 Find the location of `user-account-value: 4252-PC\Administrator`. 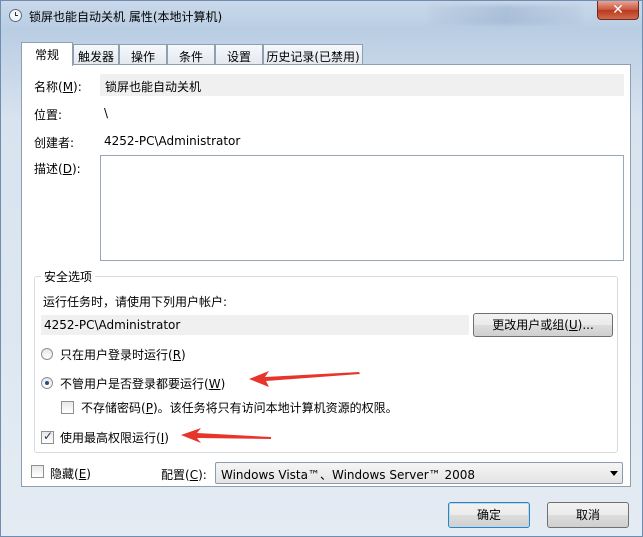

user-account-value: 4252-PC\Administrator is located at coordinates (112, 325).